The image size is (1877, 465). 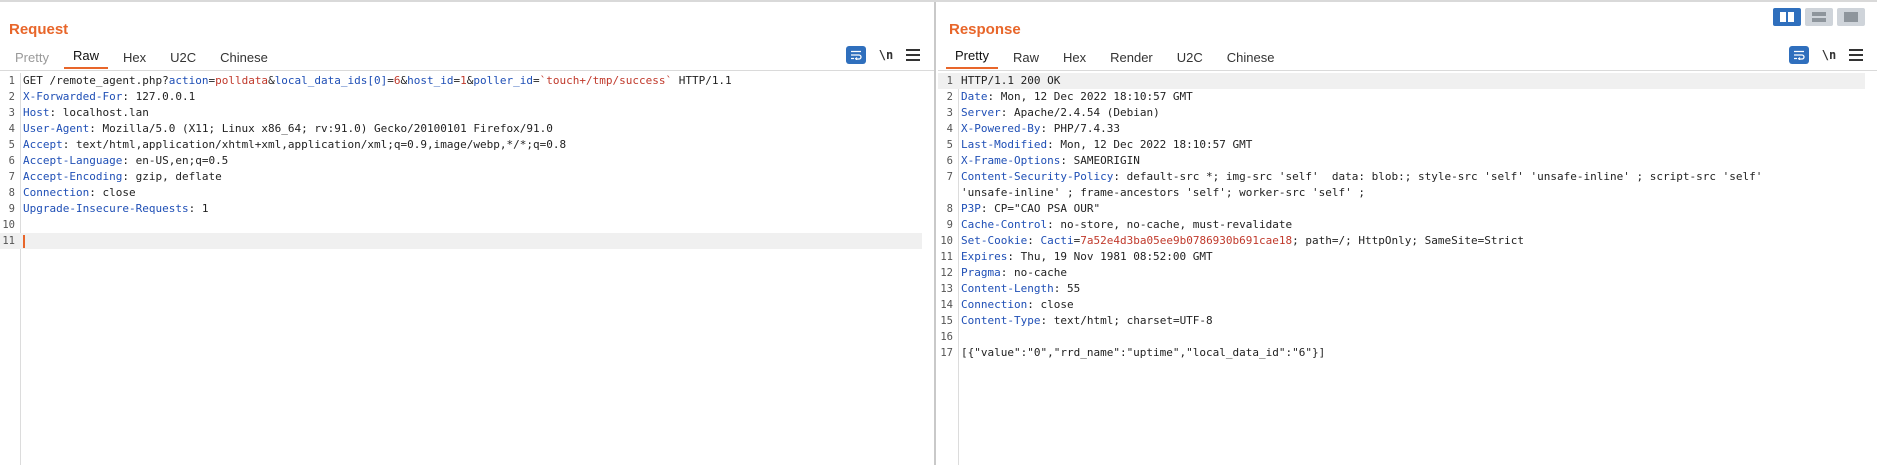 What do you see at coordinates (913, 55) in the screenshot?
I see `request-menu-icon` at bounding box center [913, 55].